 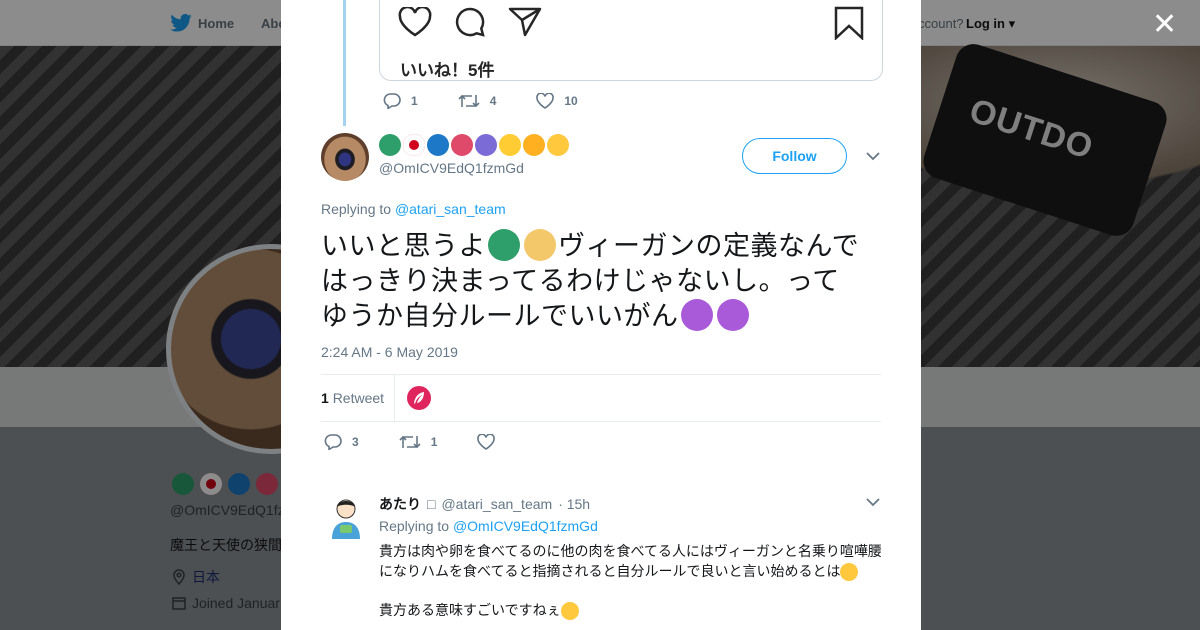 I want to click on reply-author-handle: @atari_san_team, so click(x=496, y=504).